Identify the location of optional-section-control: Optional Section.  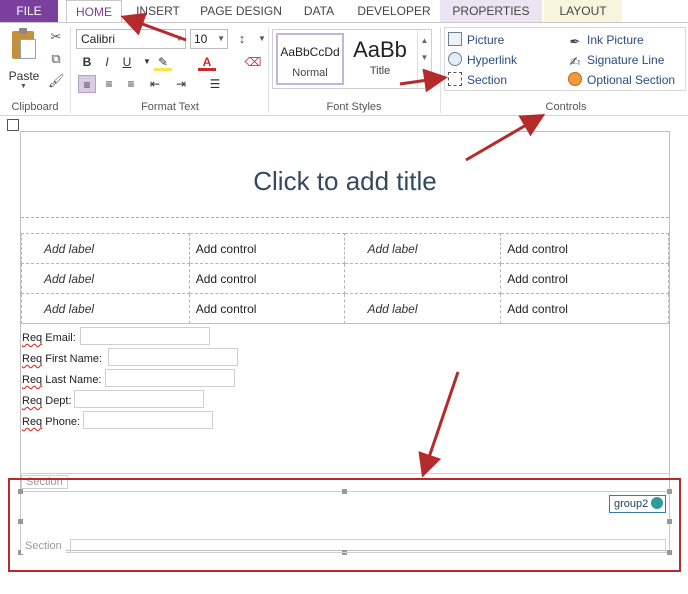
(621, 80).